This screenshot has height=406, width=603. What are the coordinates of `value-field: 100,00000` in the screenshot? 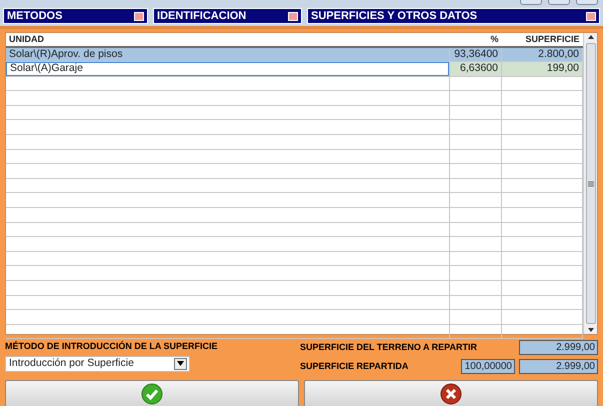 It's located at (488, 366).